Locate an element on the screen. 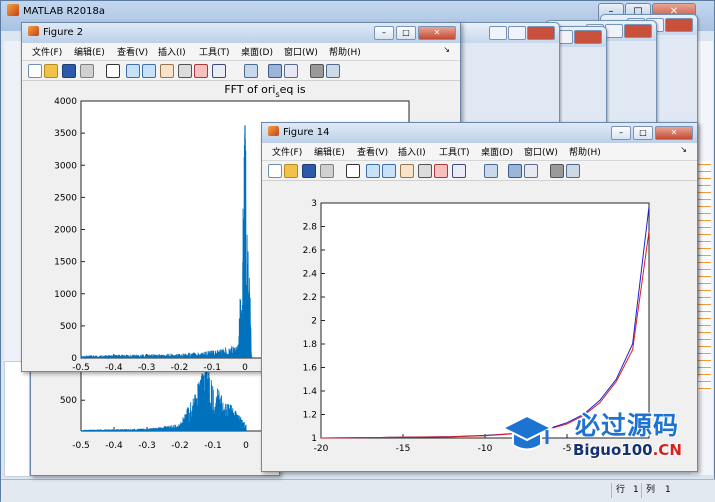 This screenshot has height=502, width=715. watermark-en-tail: .CN is located at coordinates (667, 450).